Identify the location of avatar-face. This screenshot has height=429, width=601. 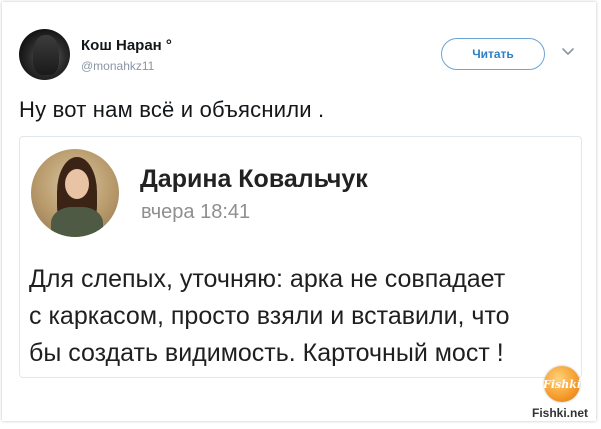
(77, 184).